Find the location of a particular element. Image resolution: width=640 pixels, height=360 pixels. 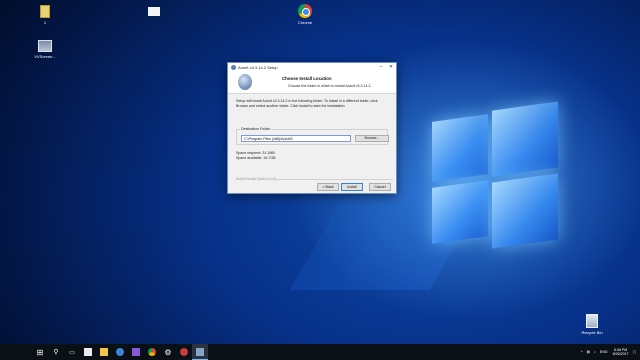

space-available: Space available: 16.7GB is located at coordinates (256, 158).